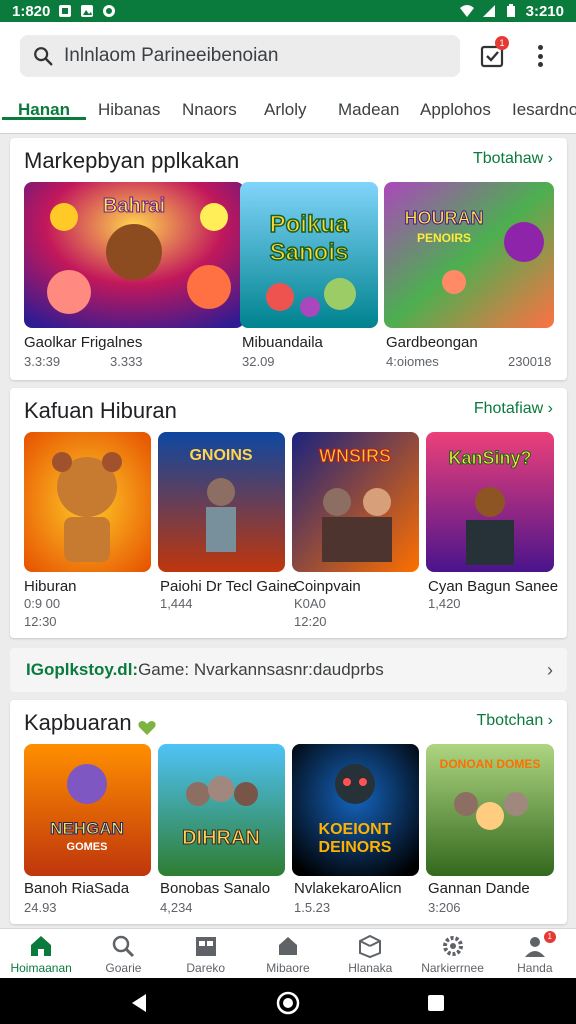 The width and height of the screenshot is (576, 1024). I want to click on svg-text: DIHRAN, so click(221, 838).